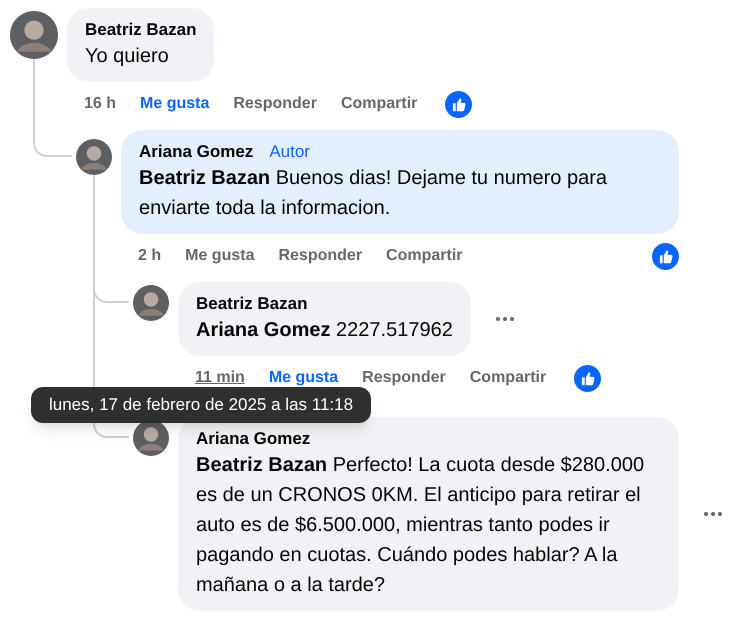 The height and width of the screenshot is (617, 729). What do you see at coordinates (373, 193) in the screenshot?
I see `comment-text: Beatriz Bazan Buenos dias! Dejame tu numero para enviarte toda la informacion.` at bounding box center [373, 193].